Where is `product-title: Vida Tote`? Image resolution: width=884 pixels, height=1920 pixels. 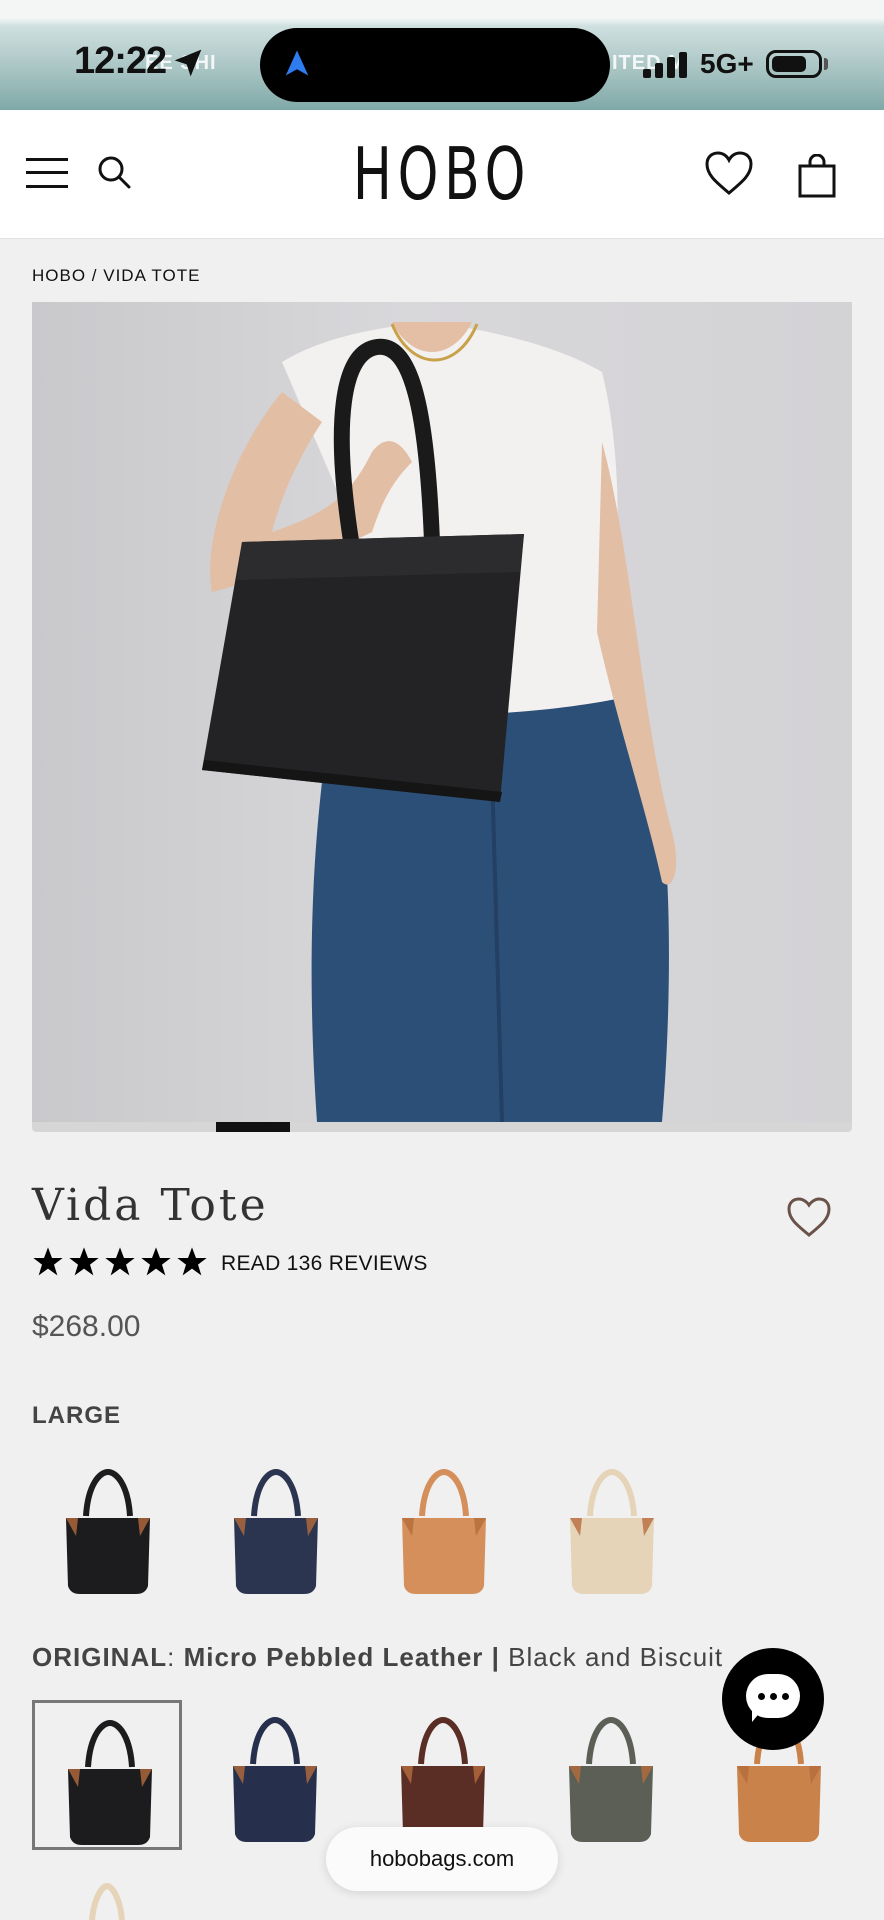 product-title: Vida Tote is located at coordinates (150, 1205).